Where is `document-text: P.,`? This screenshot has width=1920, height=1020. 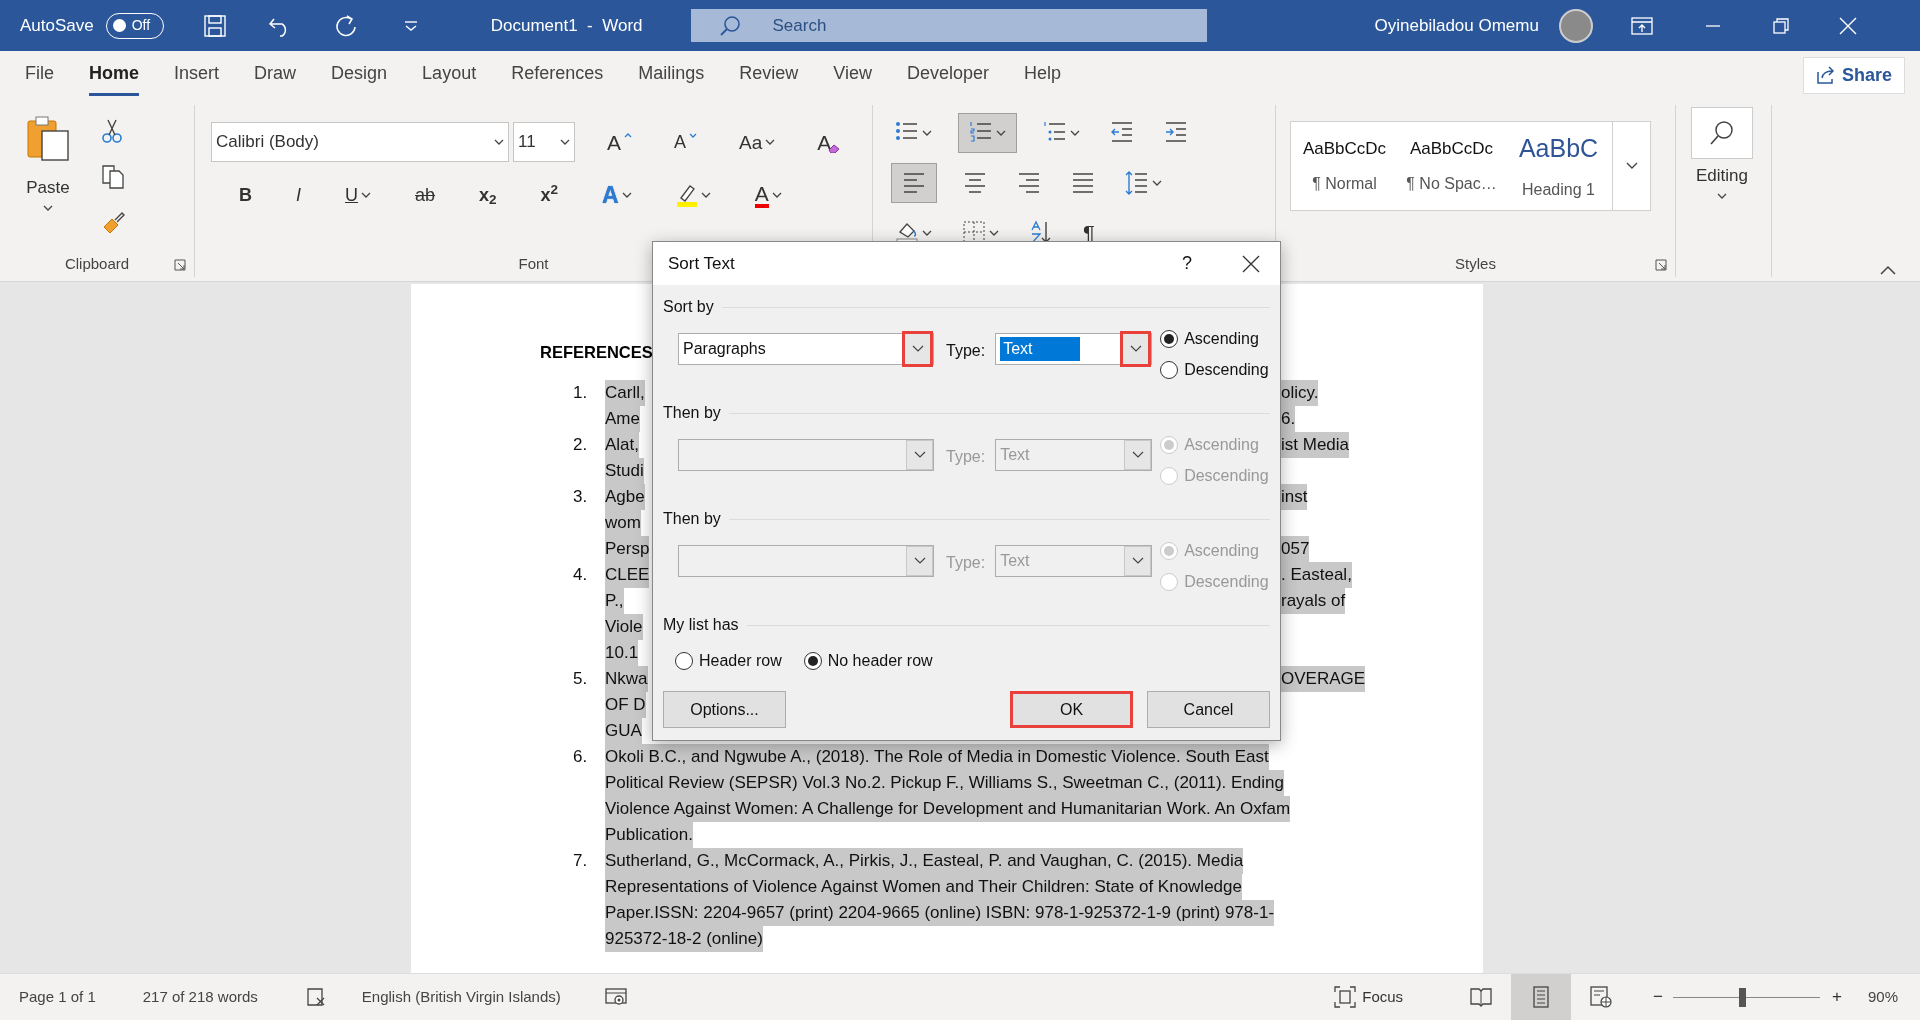 document-text: P., is located at coordinates (614, 601).